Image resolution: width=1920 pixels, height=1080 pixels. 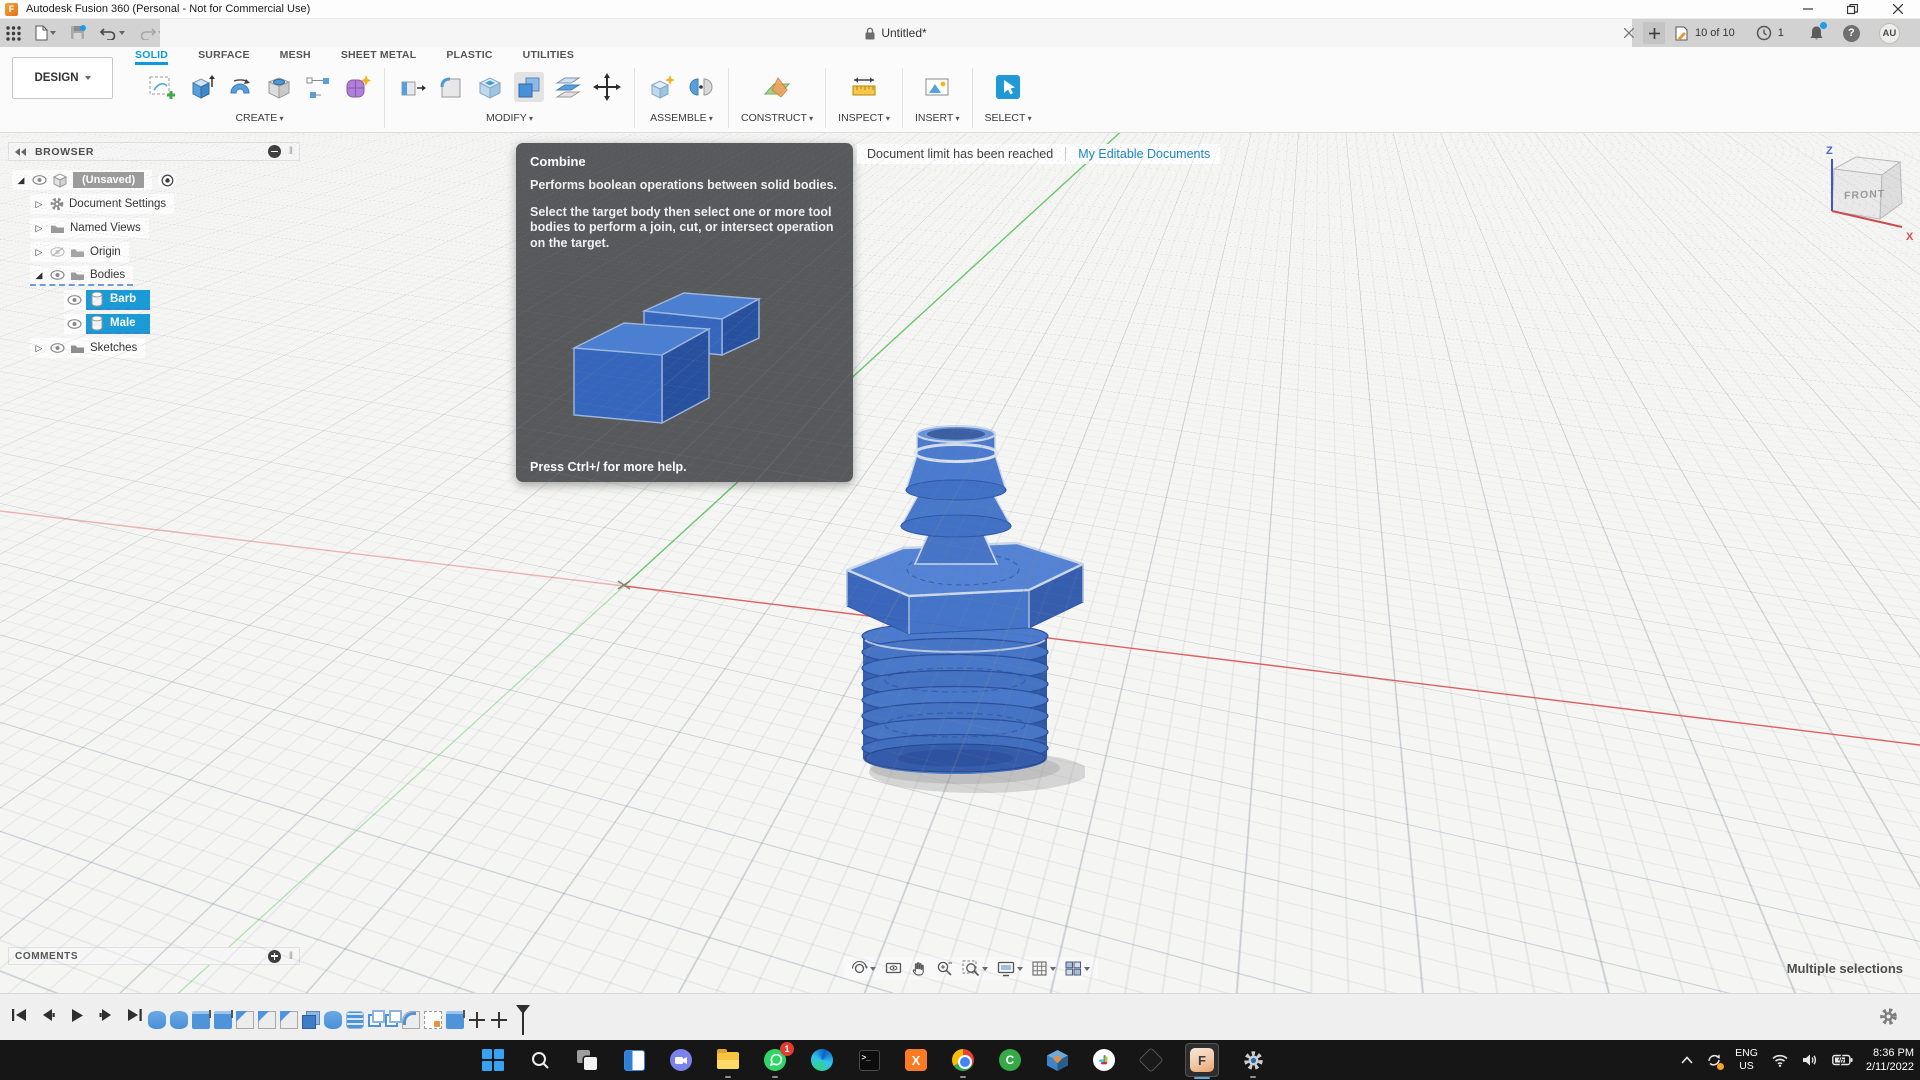 What do you see at coordinates (82, 276) in the screenshot?
I see `tree-item-bodies: ◢ Bodies` at bounding box center [82, 276].